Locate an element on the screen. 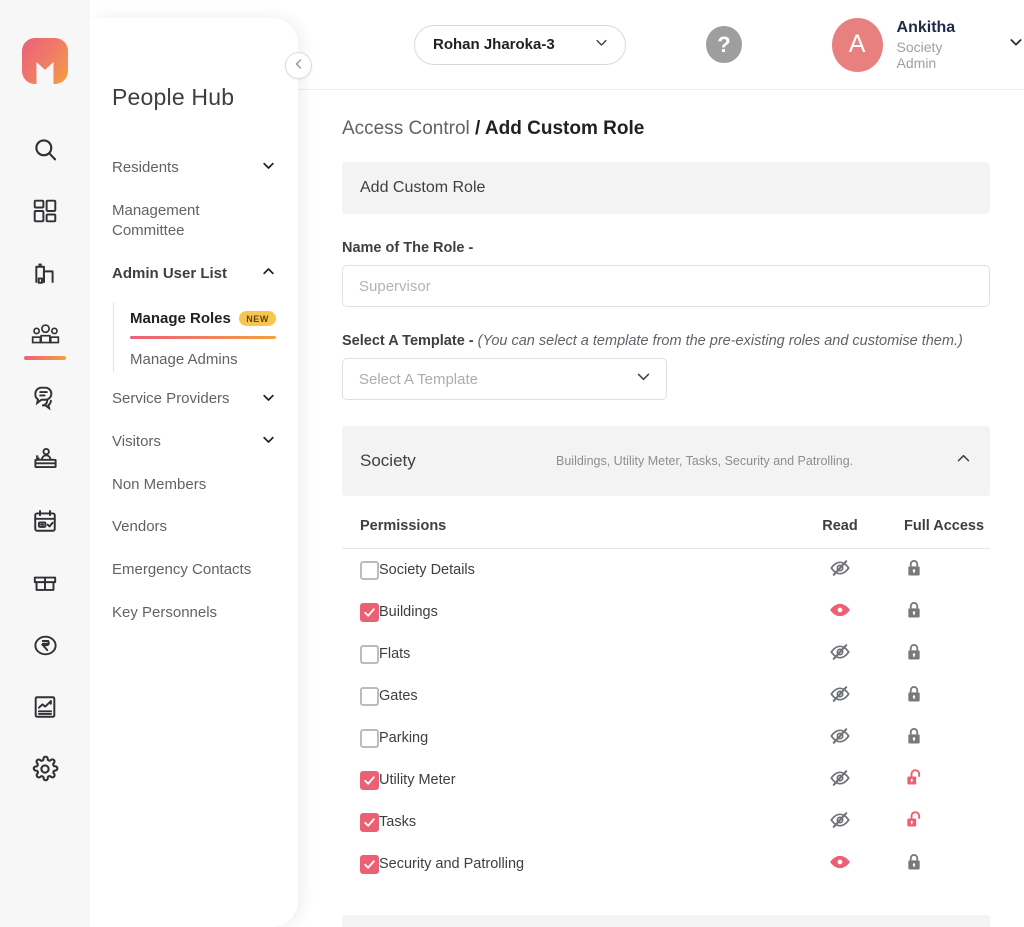 The image size is (1024, 927). sidebar-item-label: Vendors is located at coordinates (140, 527).